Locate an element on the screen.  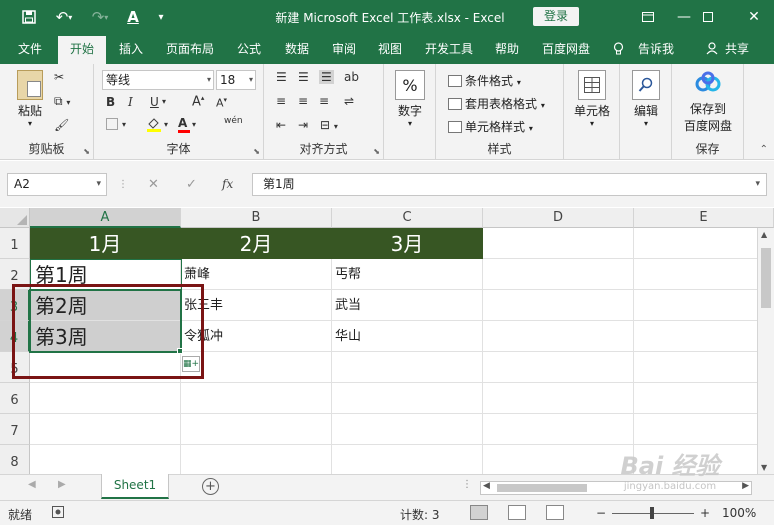
scroll-left-icon: ◀ is located at coordinates (486, 486).